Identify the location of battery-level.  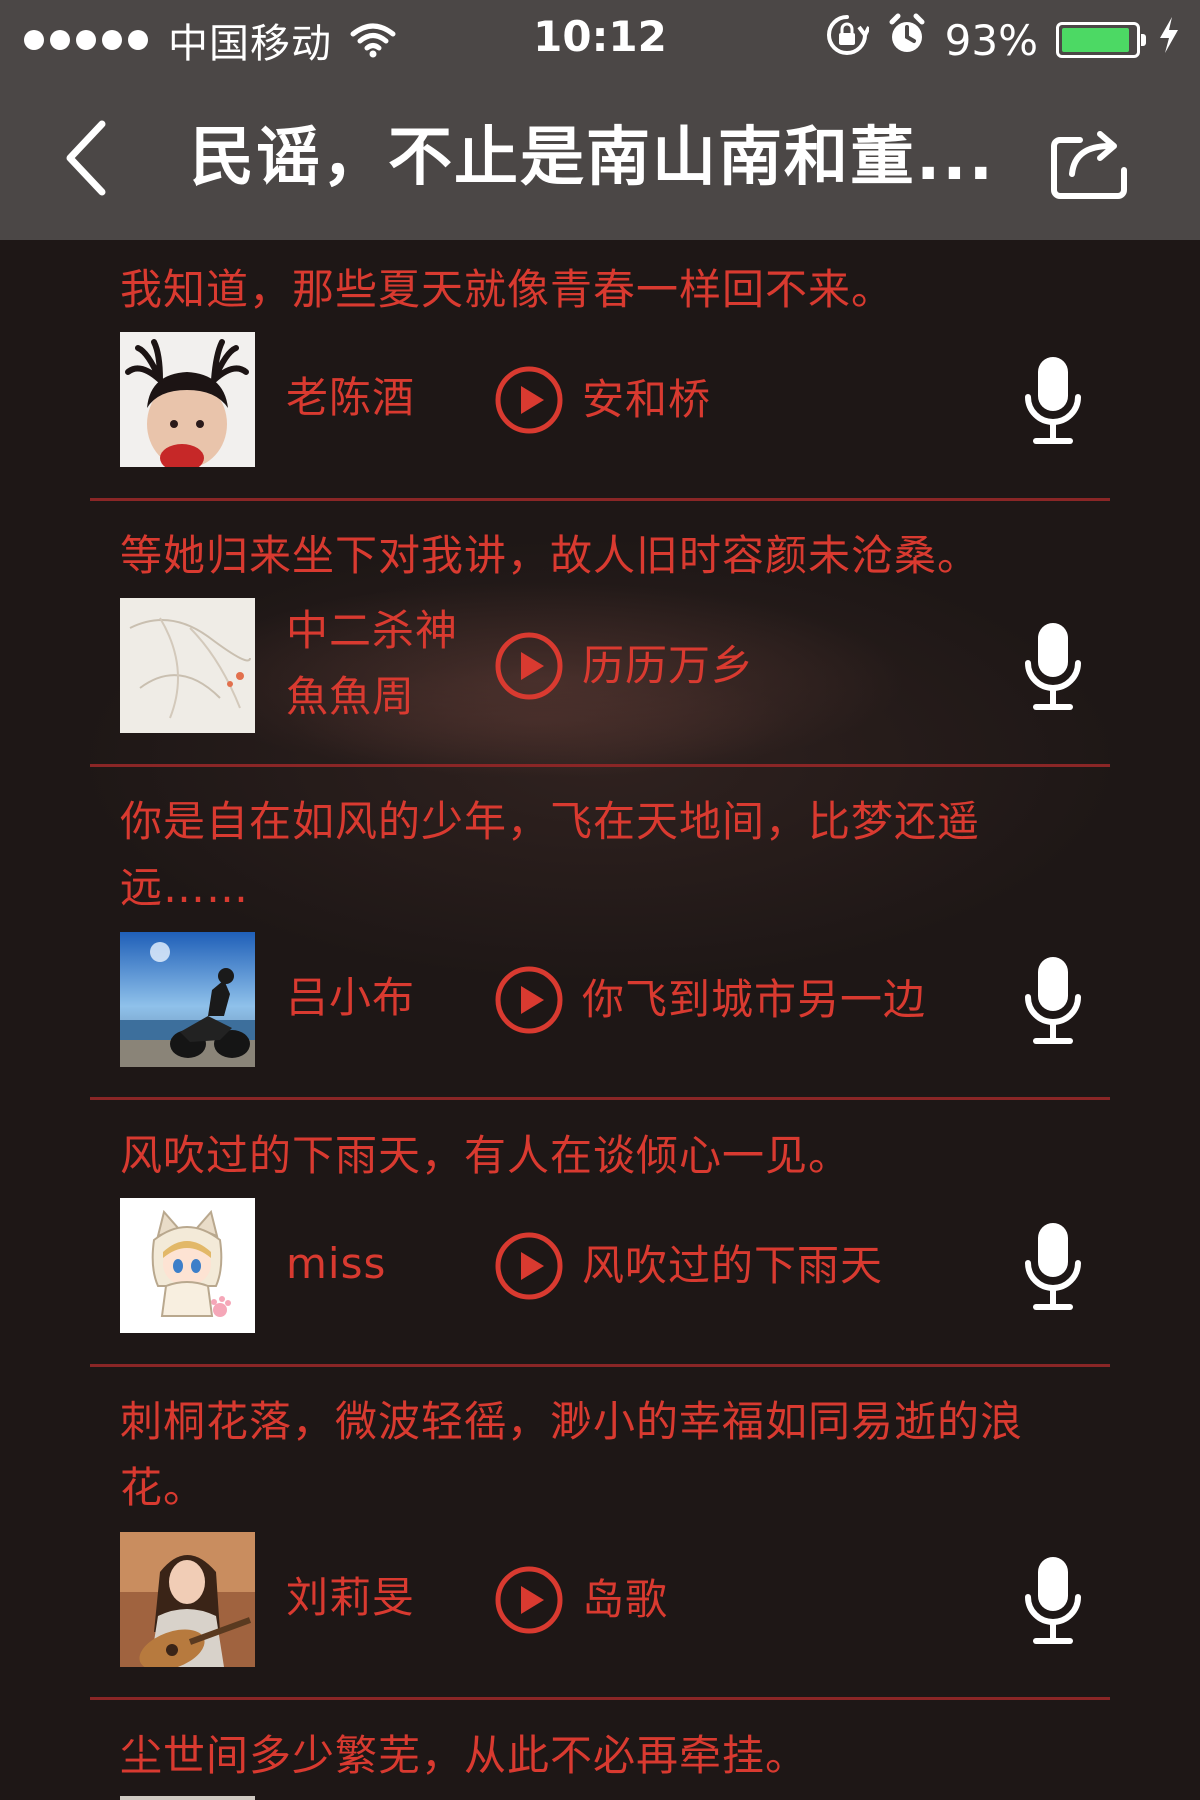
(1095, 40).